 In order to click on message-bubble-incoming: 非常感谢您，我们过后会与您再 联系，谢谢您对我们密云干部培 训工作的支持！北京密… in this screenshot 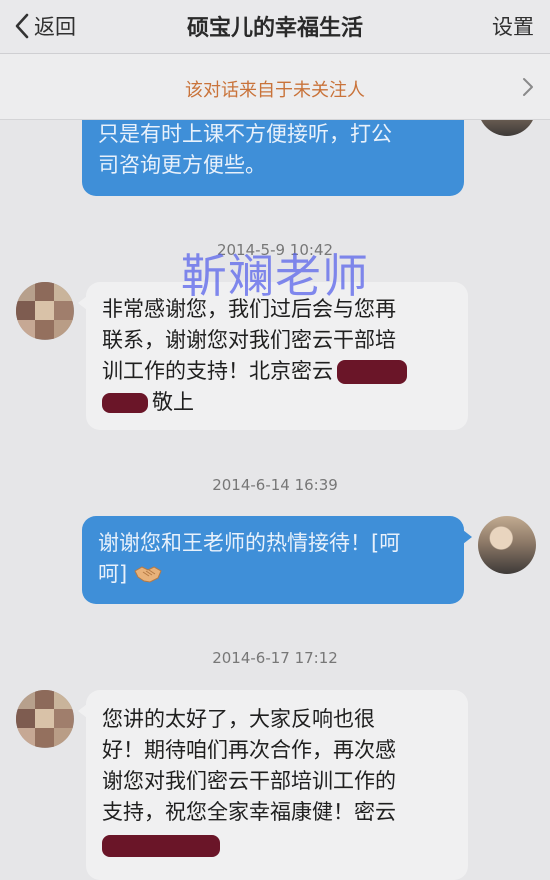, I will do `click(277, 356)`.